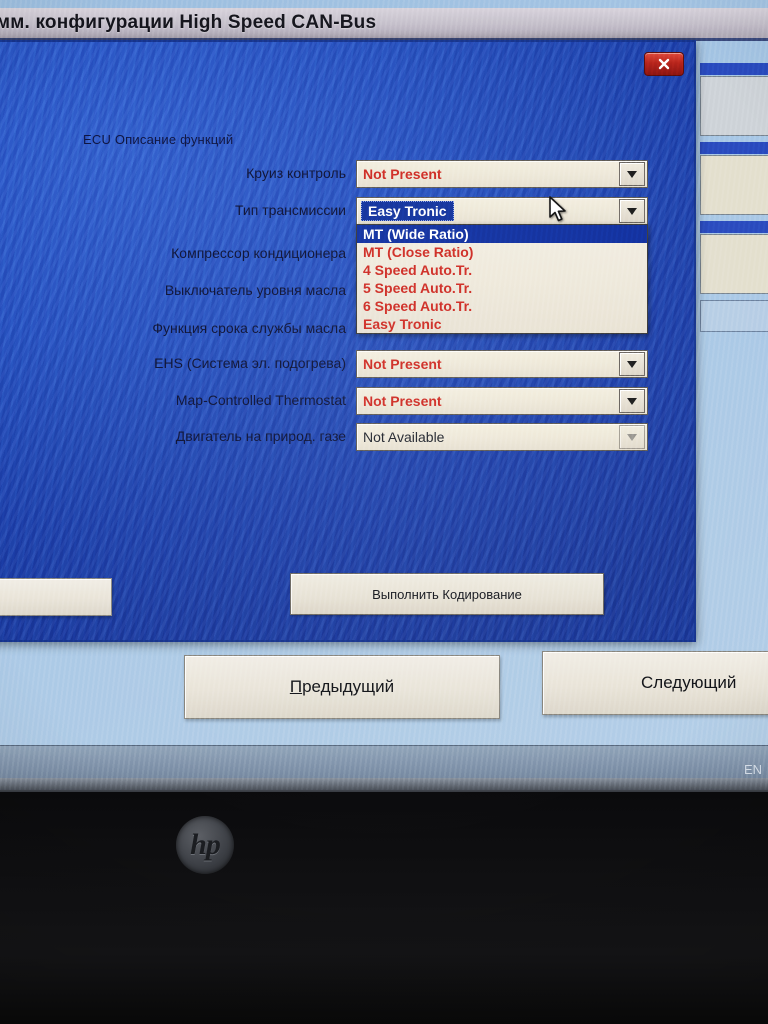  Describe the element at coordinates (447, 594) in the screenshot. I see `execute-coding-button: Выполнить Кодирование` at that location.